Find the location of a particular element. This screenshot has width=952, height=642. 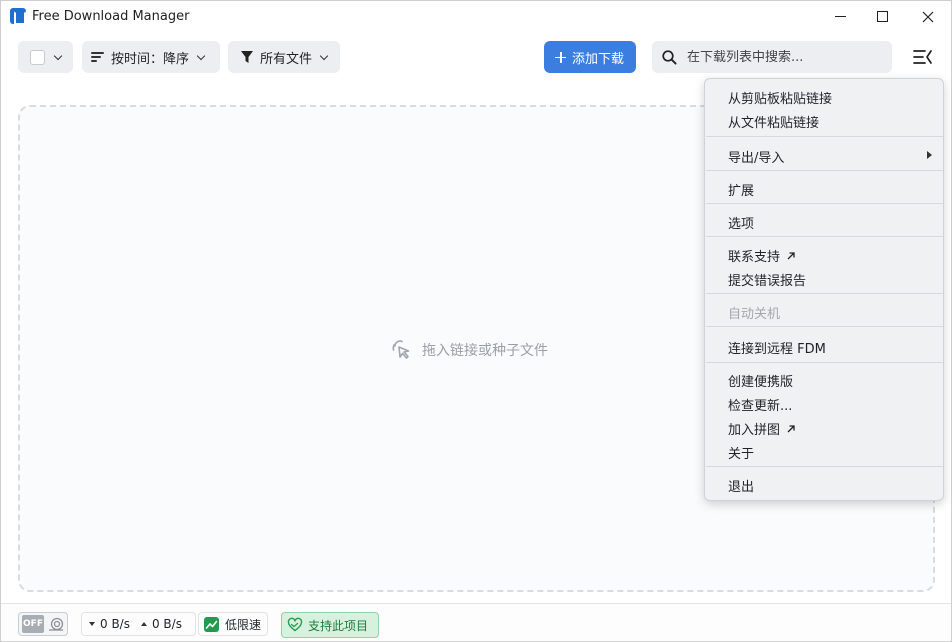

upload-speed-icon is located at coordinates (143, 624).